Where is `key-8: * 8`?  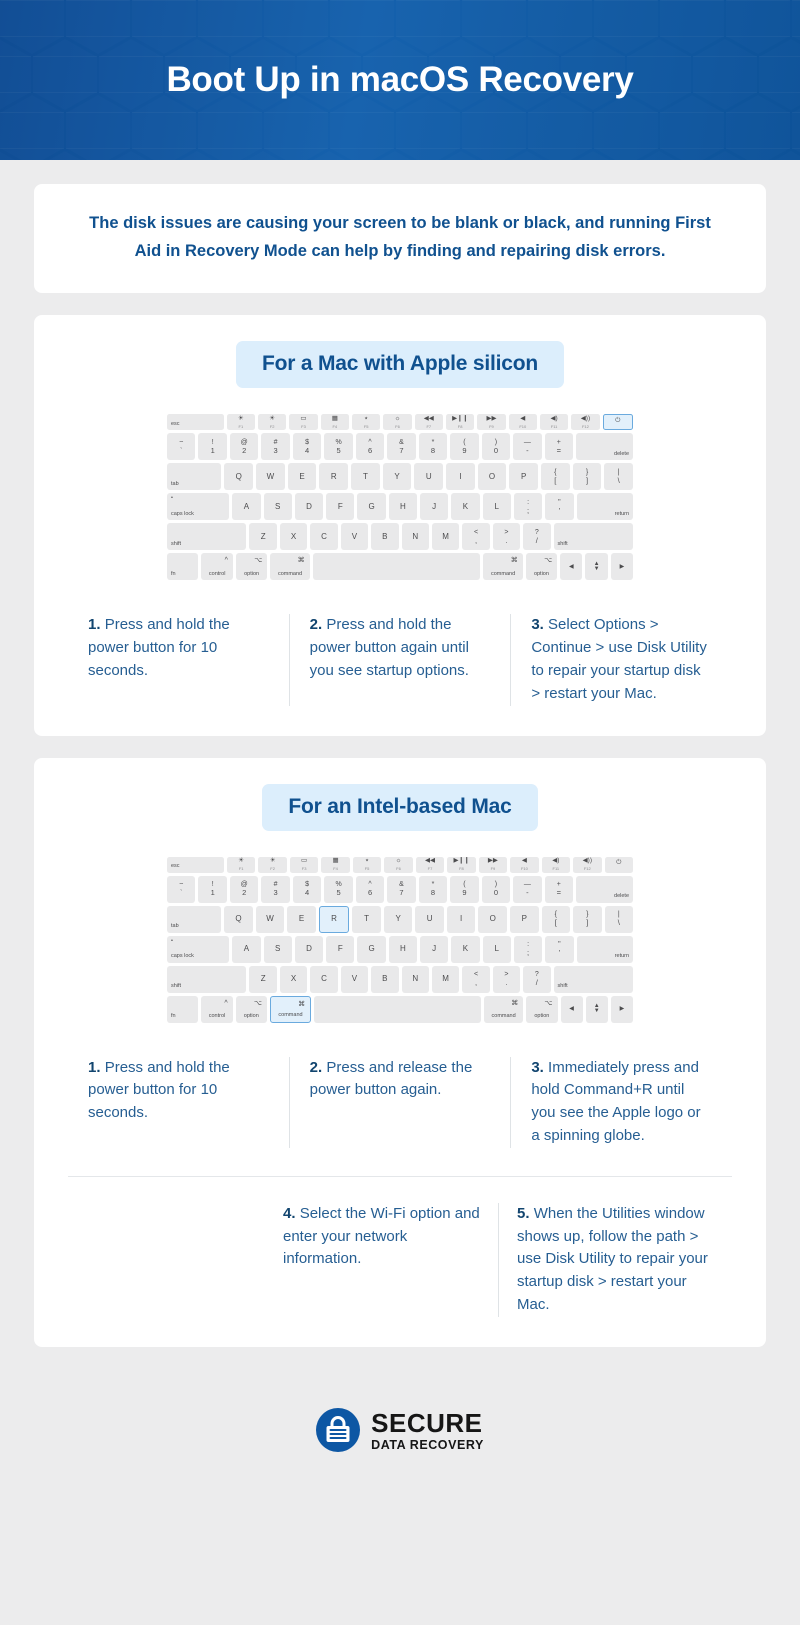 key-8: * 8 is located at coordinates (433, 889).